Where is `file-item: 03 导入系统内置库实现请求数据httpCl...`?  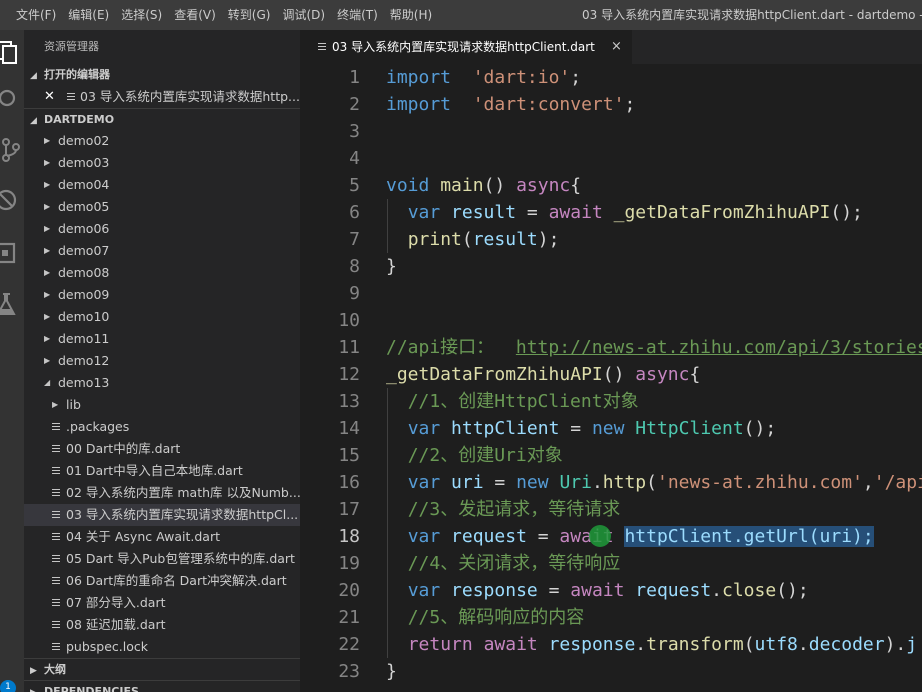
file-item: 03 导入系统内置库实现请求数据httpCl... is located at coordinates (162, 515).